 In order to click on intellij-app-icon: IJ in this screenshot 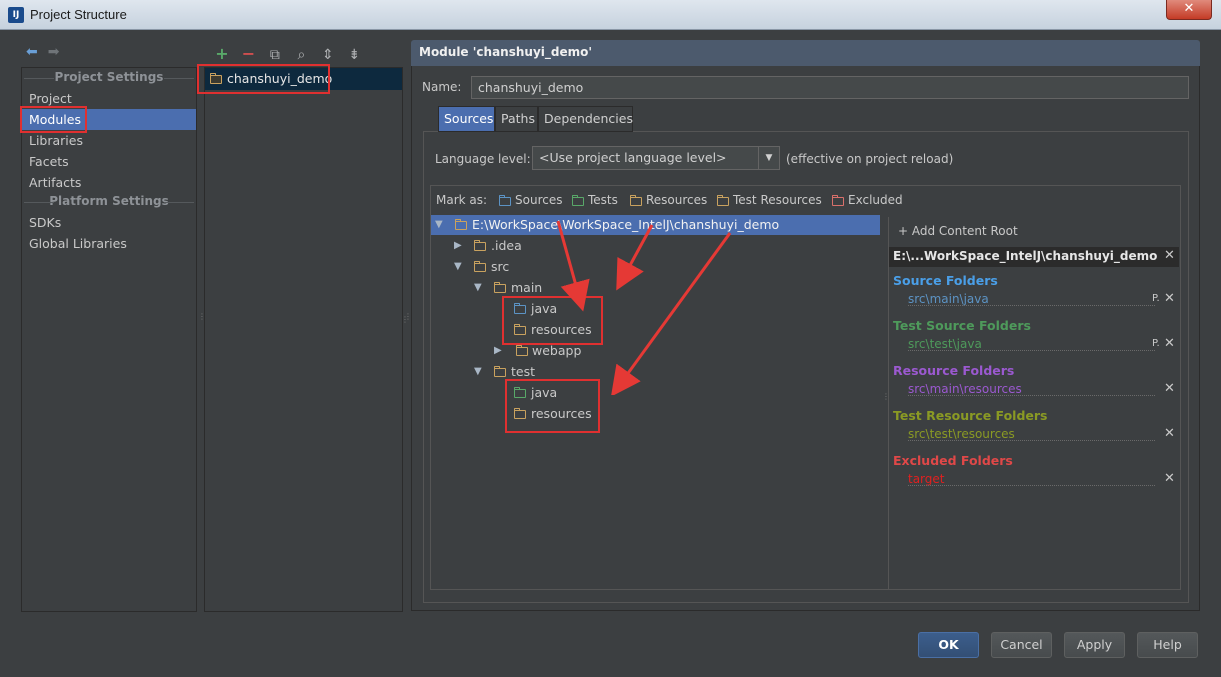, I will do `click(16, 15)`.